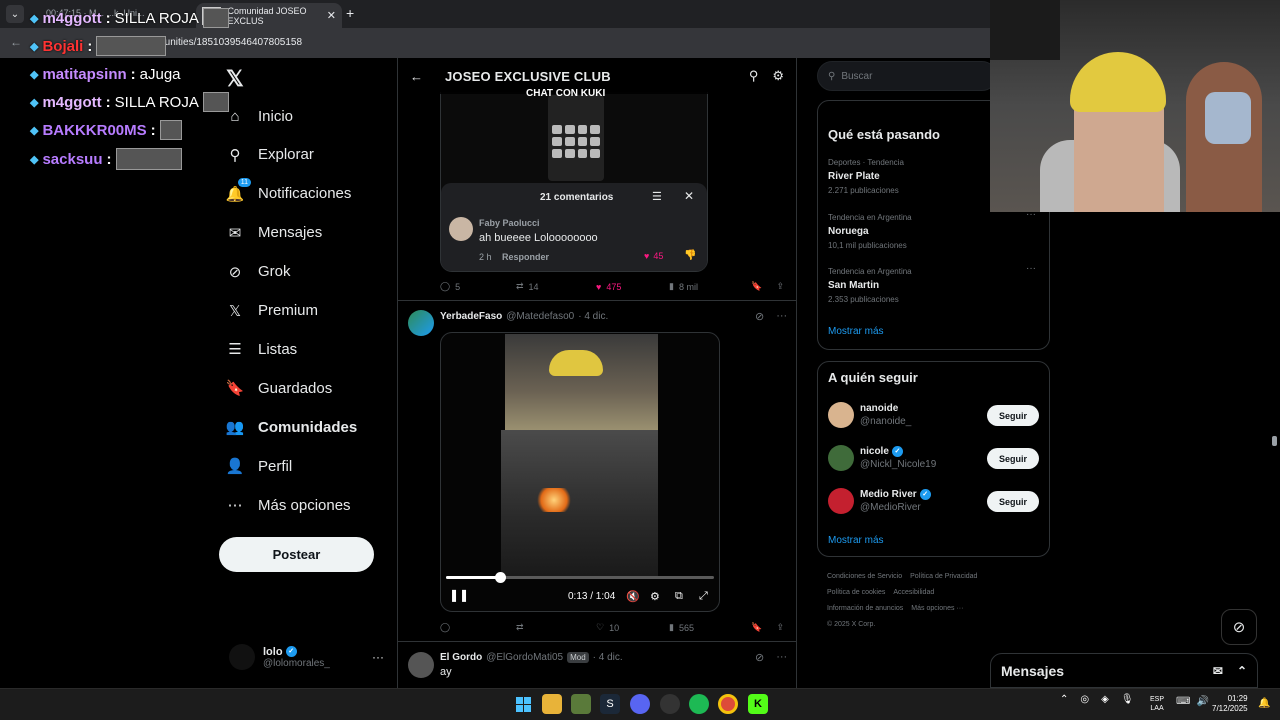 The image size is (1280, 720). Describe the element at coordinates (1084, 699) in the screenshot. I see `tray-app-icon: ◎` at that location.